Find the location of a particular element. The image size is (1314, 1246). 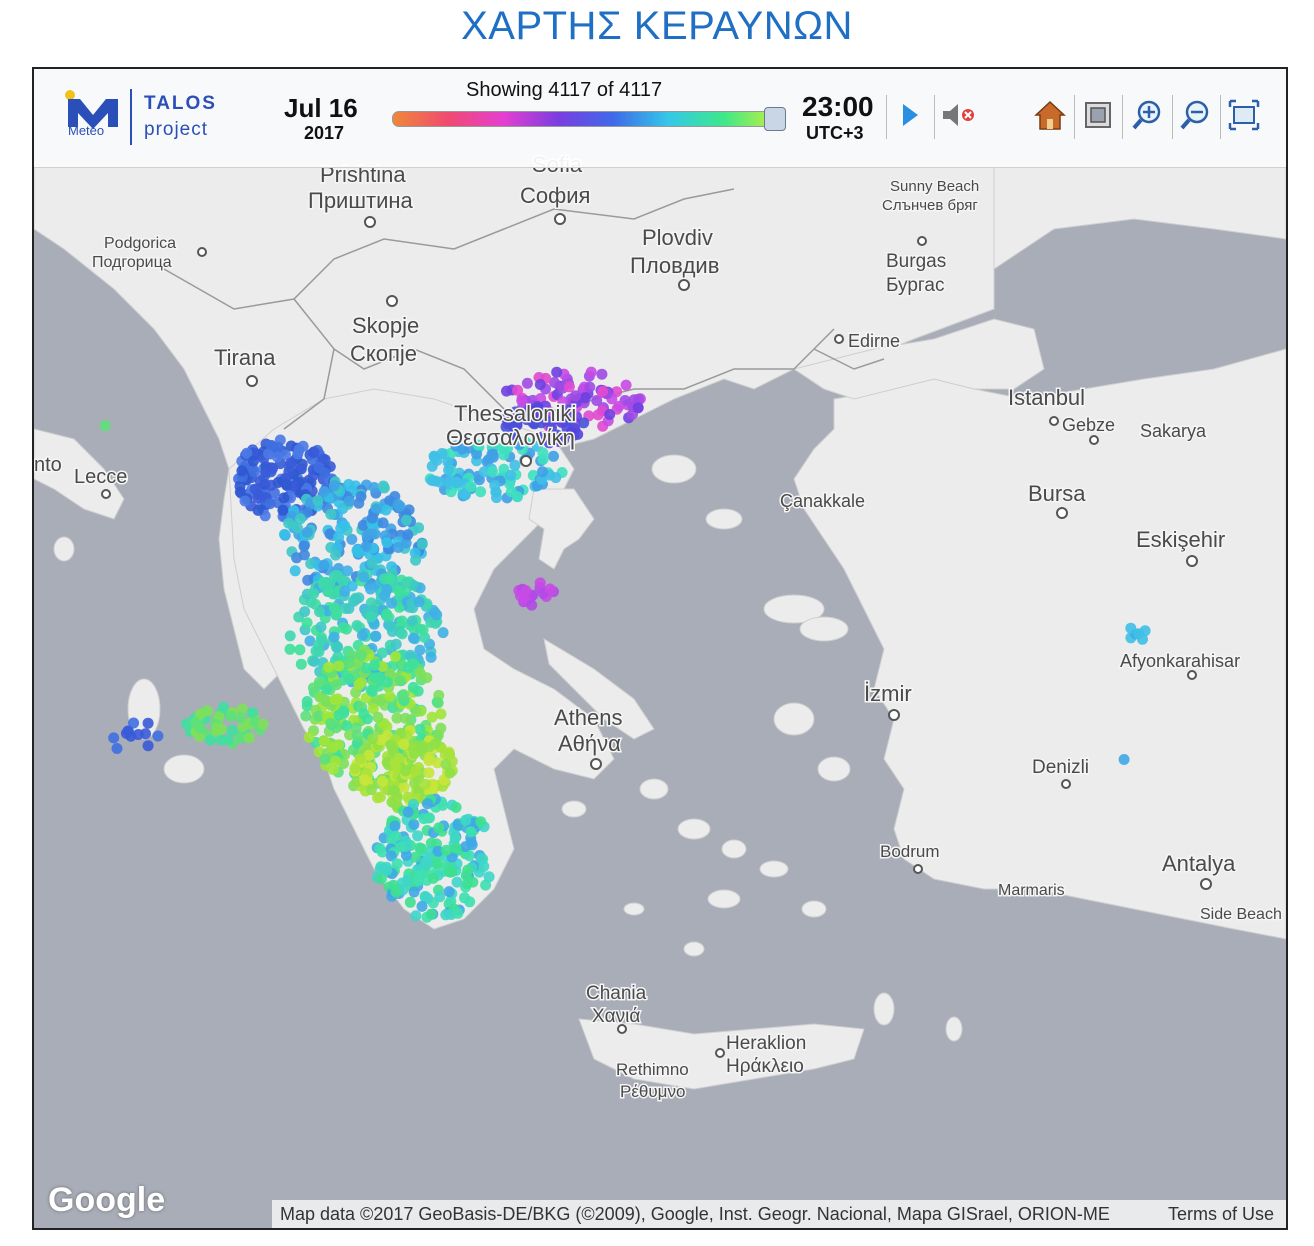

terms-of-use-link: Terms of Use is located at coordinates (1221, 1214).